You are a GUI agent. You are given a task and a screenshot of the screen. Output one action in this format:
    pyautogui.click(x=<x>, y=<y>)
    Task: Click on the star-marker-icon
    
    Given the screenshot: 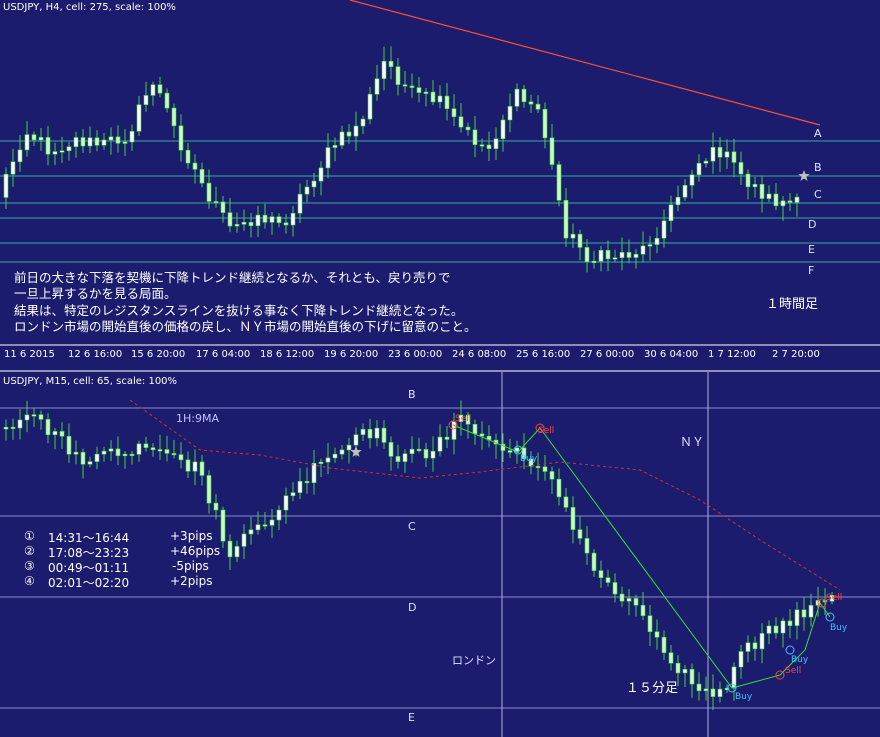 What is the action you would take?
    pyautogui.click(x=804, y=175)
    